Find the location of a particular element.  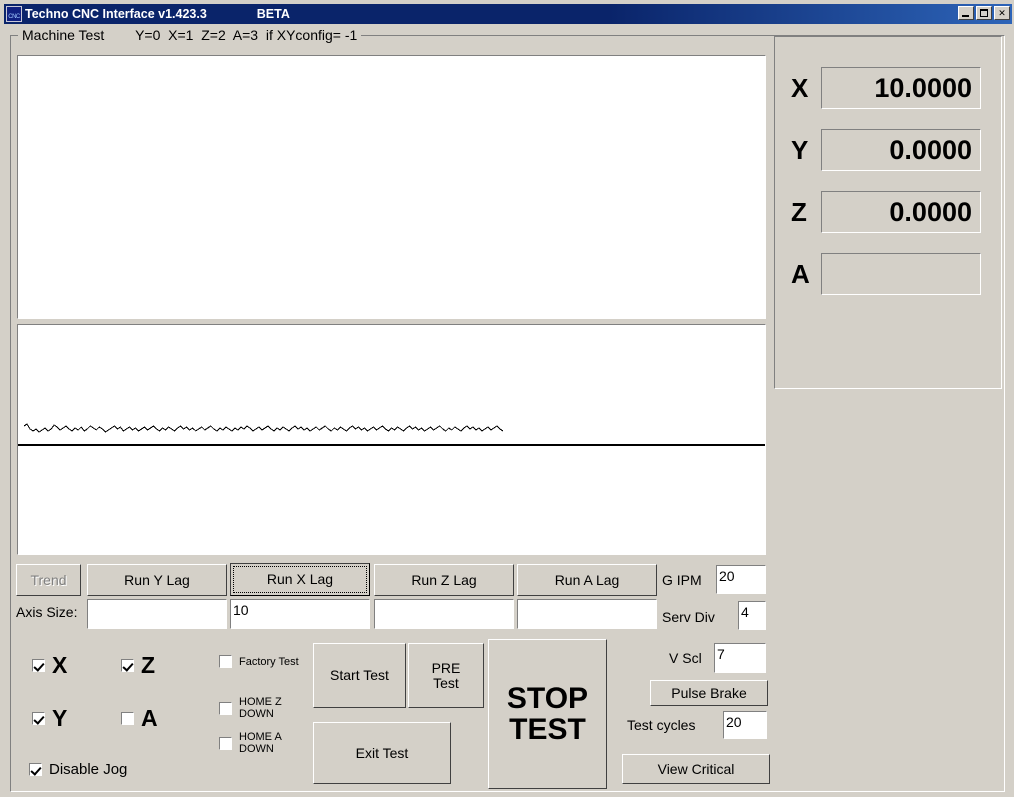

v-scl-label: V Scl is located at coordinates (685, 658).